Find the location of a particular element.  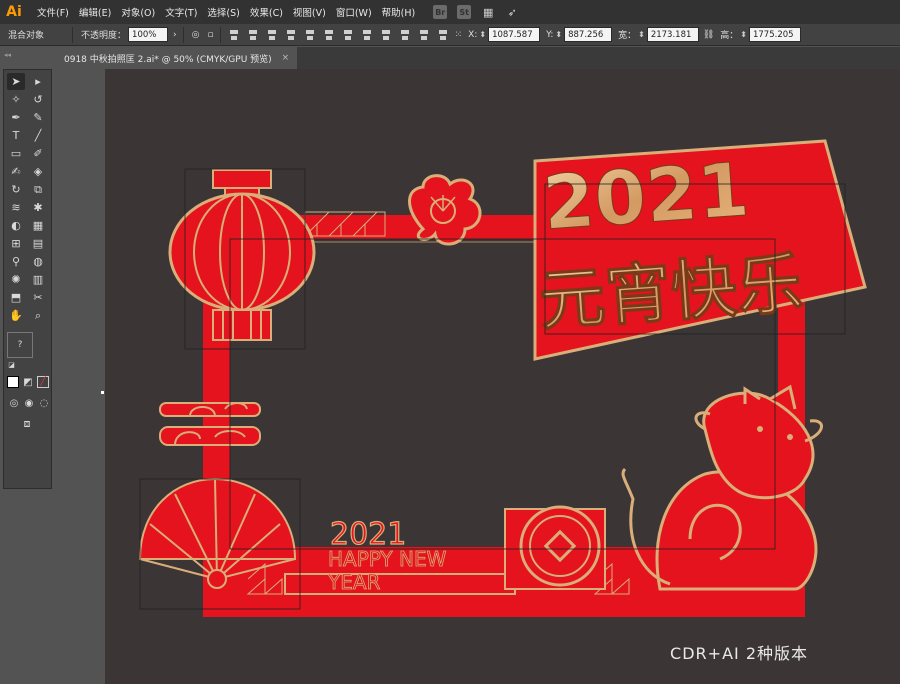

y-stepper-icon: ⬍ is located at coordinates (558, 34).